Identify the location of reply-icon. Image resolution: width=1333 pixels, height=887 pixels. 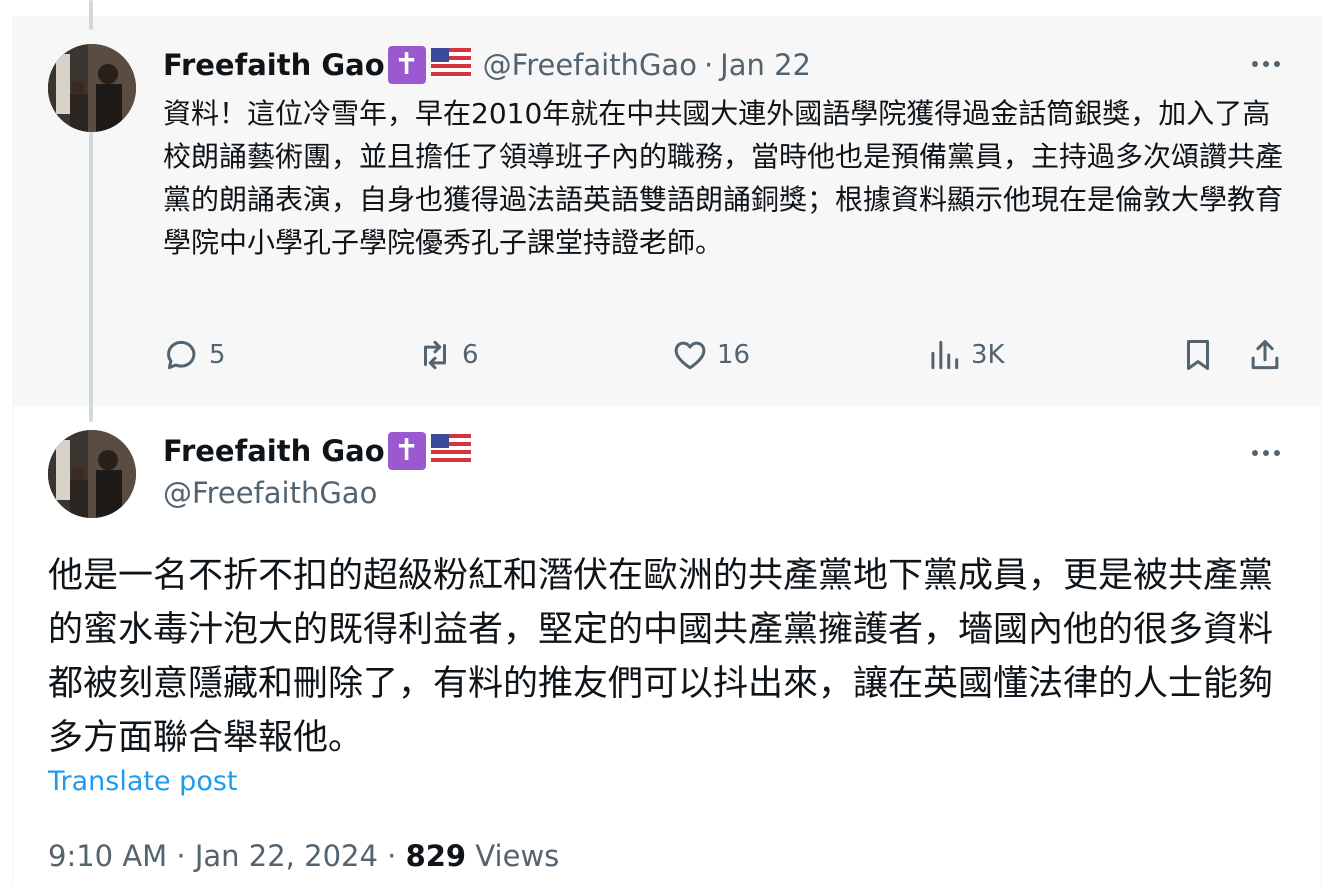
(181, 355).